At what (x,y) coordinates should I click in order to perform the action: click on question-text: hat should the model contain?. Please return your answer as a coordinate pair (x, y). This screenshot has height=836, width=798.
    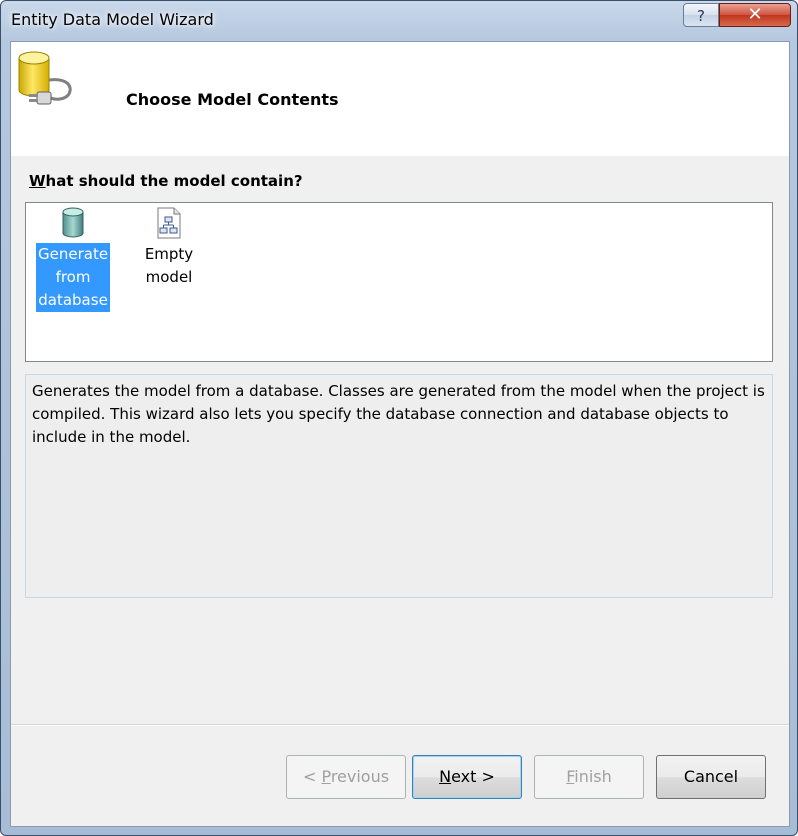
    Looking at the image, I should click on (174, 181).